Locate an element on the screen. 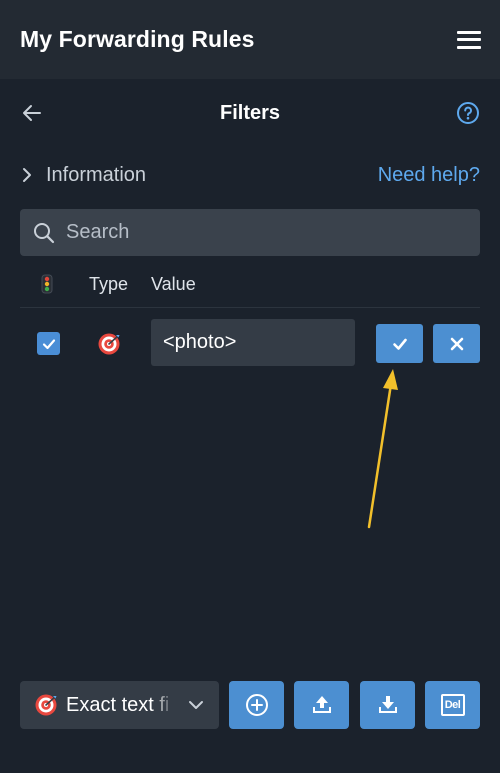 This screenshot has width=500, height=773. column-header-type: Type is located at coordinates (109, 284).